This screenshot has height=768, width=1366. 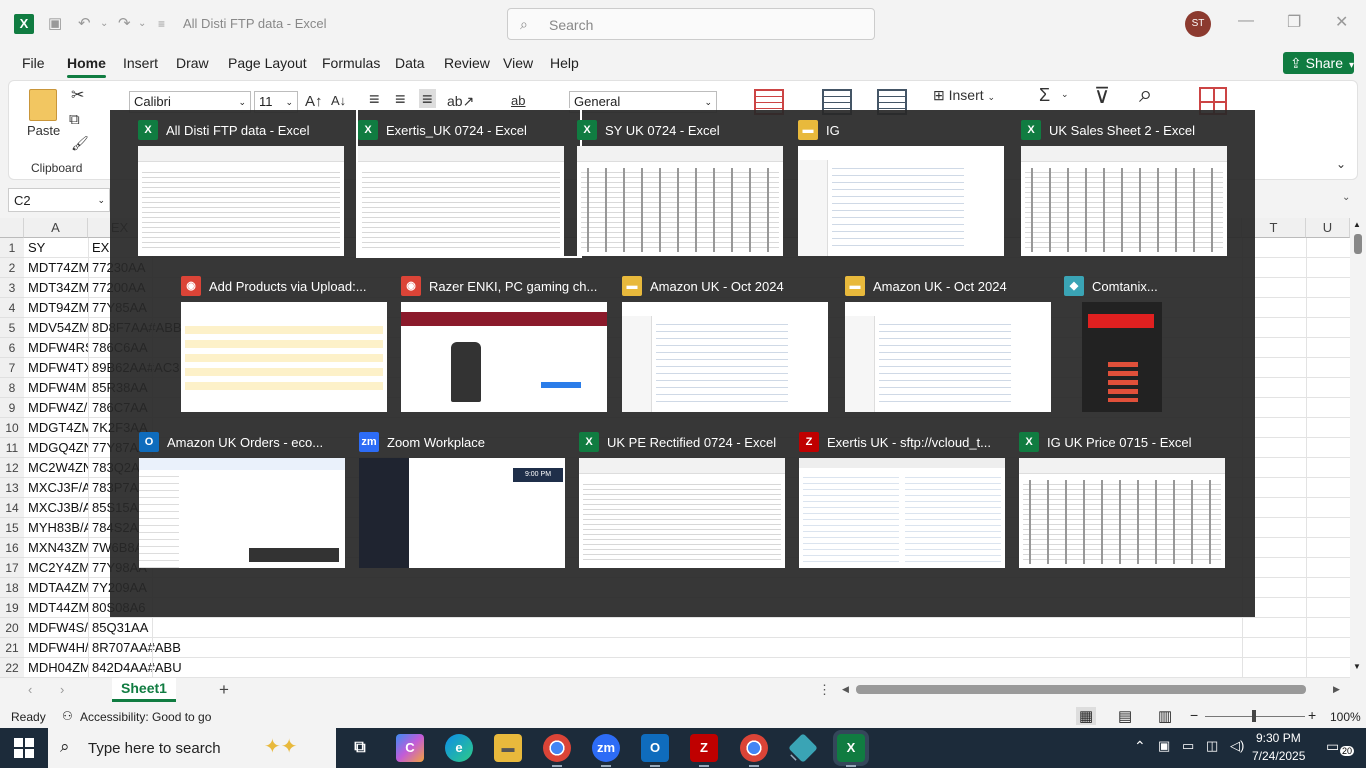 I want to click on camera-icon: ▣, so click(x=1164, y=746).